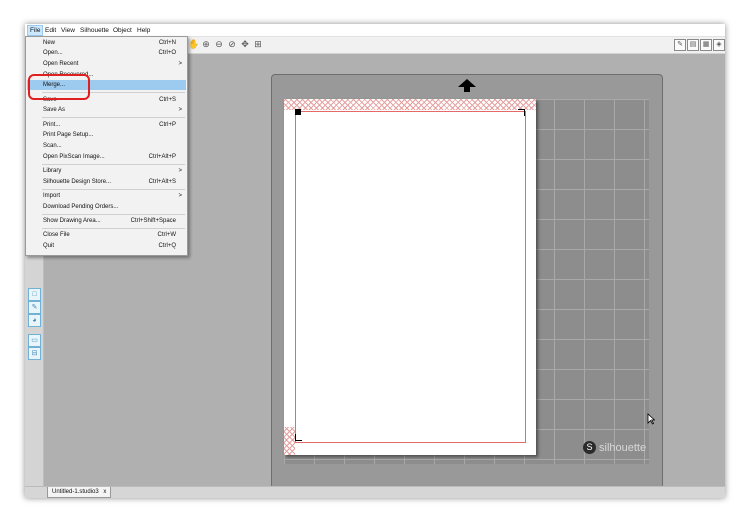  Describe the element at coordinates (143, 30) in the screenshot. I see `menu-help: Help` at that location.